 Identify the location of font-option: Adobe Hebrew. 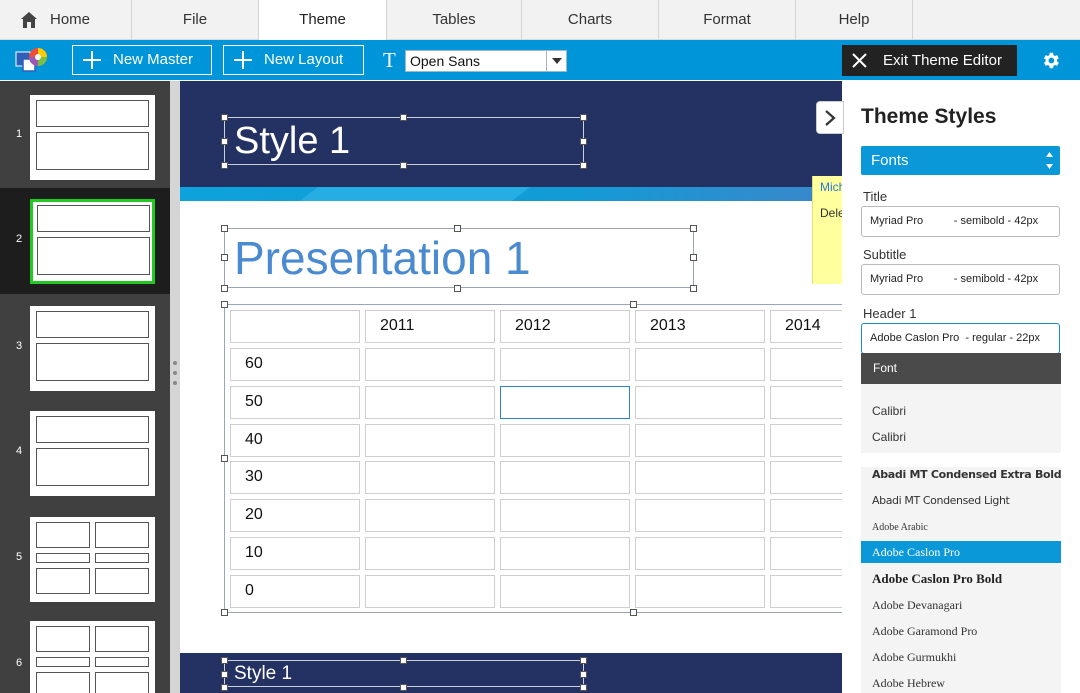
(961, 682).